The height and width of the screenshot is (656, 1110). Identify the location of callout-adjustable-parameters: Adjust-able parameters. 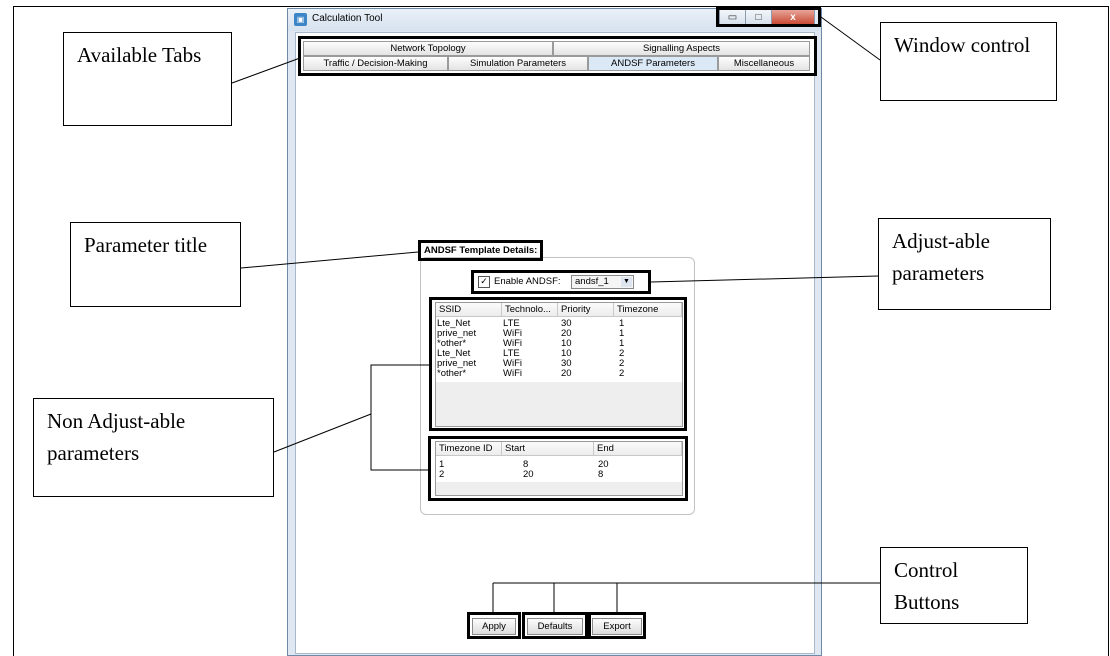
(964, 264).